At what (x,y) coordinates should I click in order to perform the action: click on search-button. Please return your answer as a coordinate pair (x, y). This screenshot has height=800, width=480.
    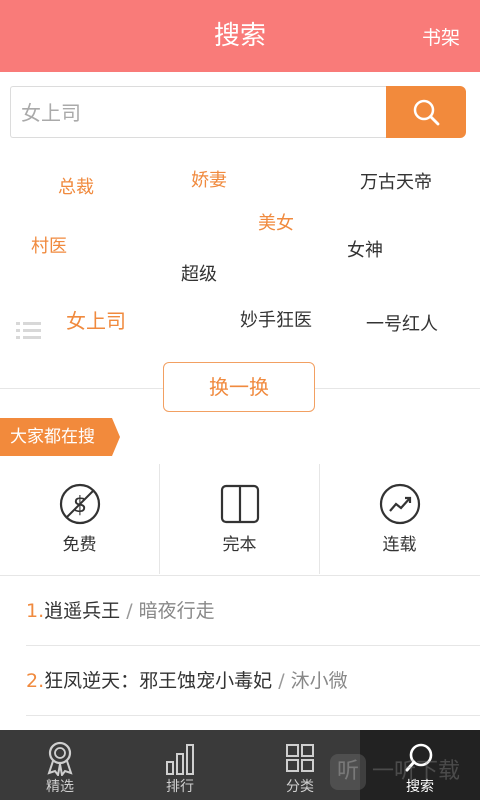
    Looking at the image, I should click on (426, 112).